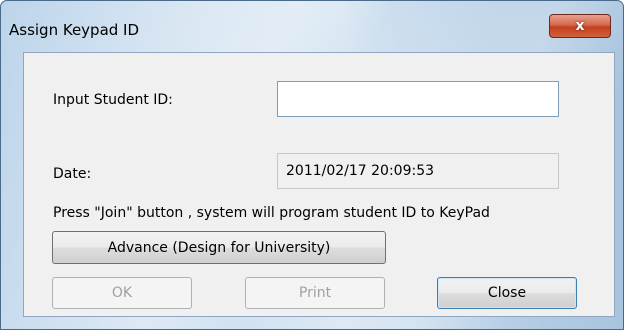 The image size is (624, 330). What do you see at coordinates (72, 174) in the screenshot?
I see `date-label: Date:` at bounding box center [72, 174].